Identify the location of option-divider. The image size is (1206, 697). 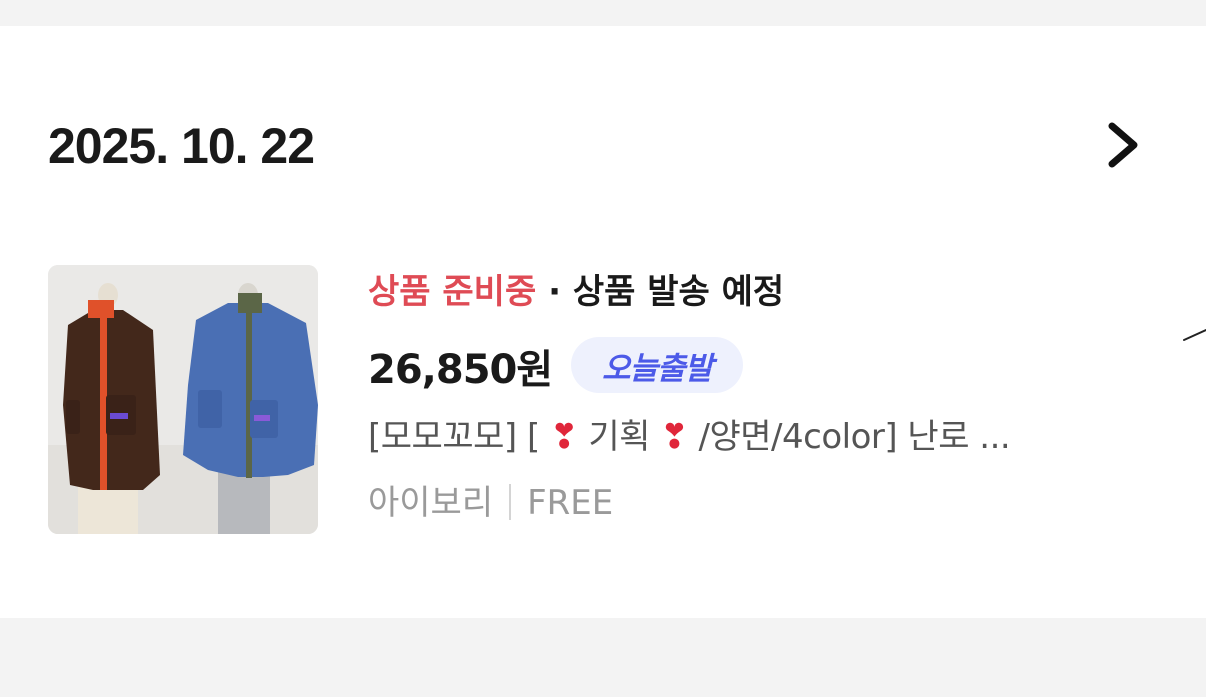
(510, 501).